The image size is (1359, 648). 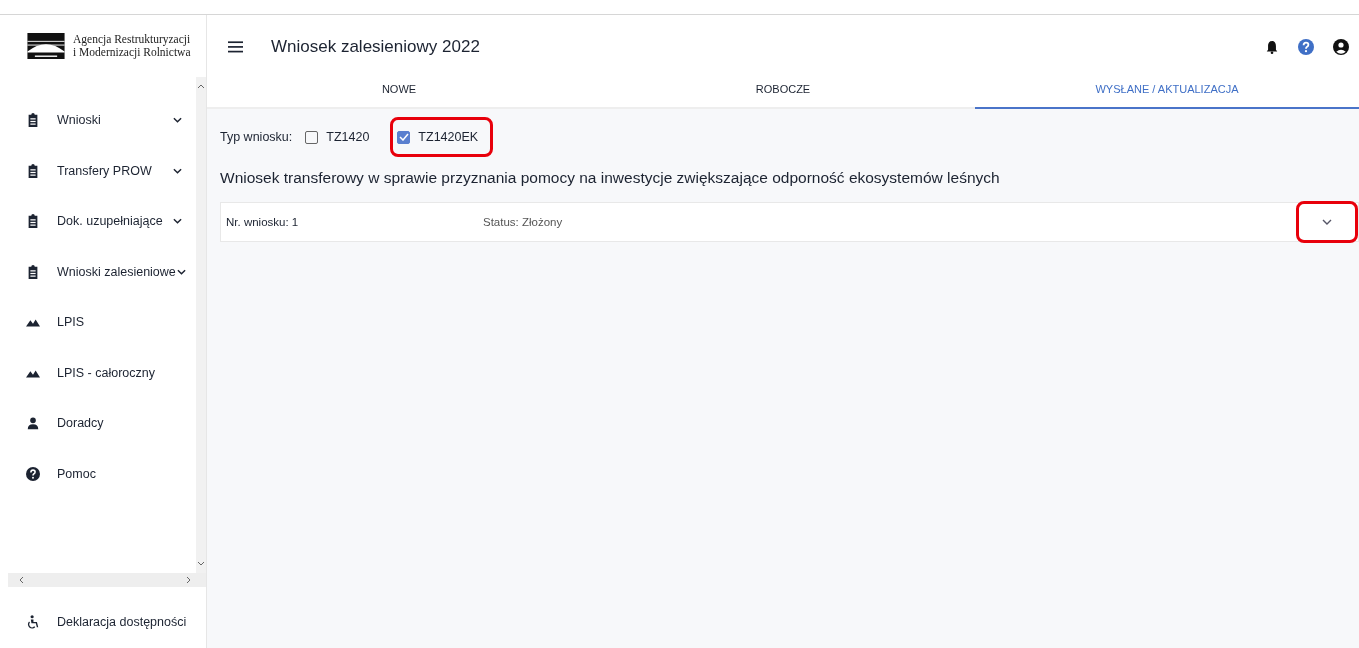 I want to click on logo-icon, so click(x=46, y=46).